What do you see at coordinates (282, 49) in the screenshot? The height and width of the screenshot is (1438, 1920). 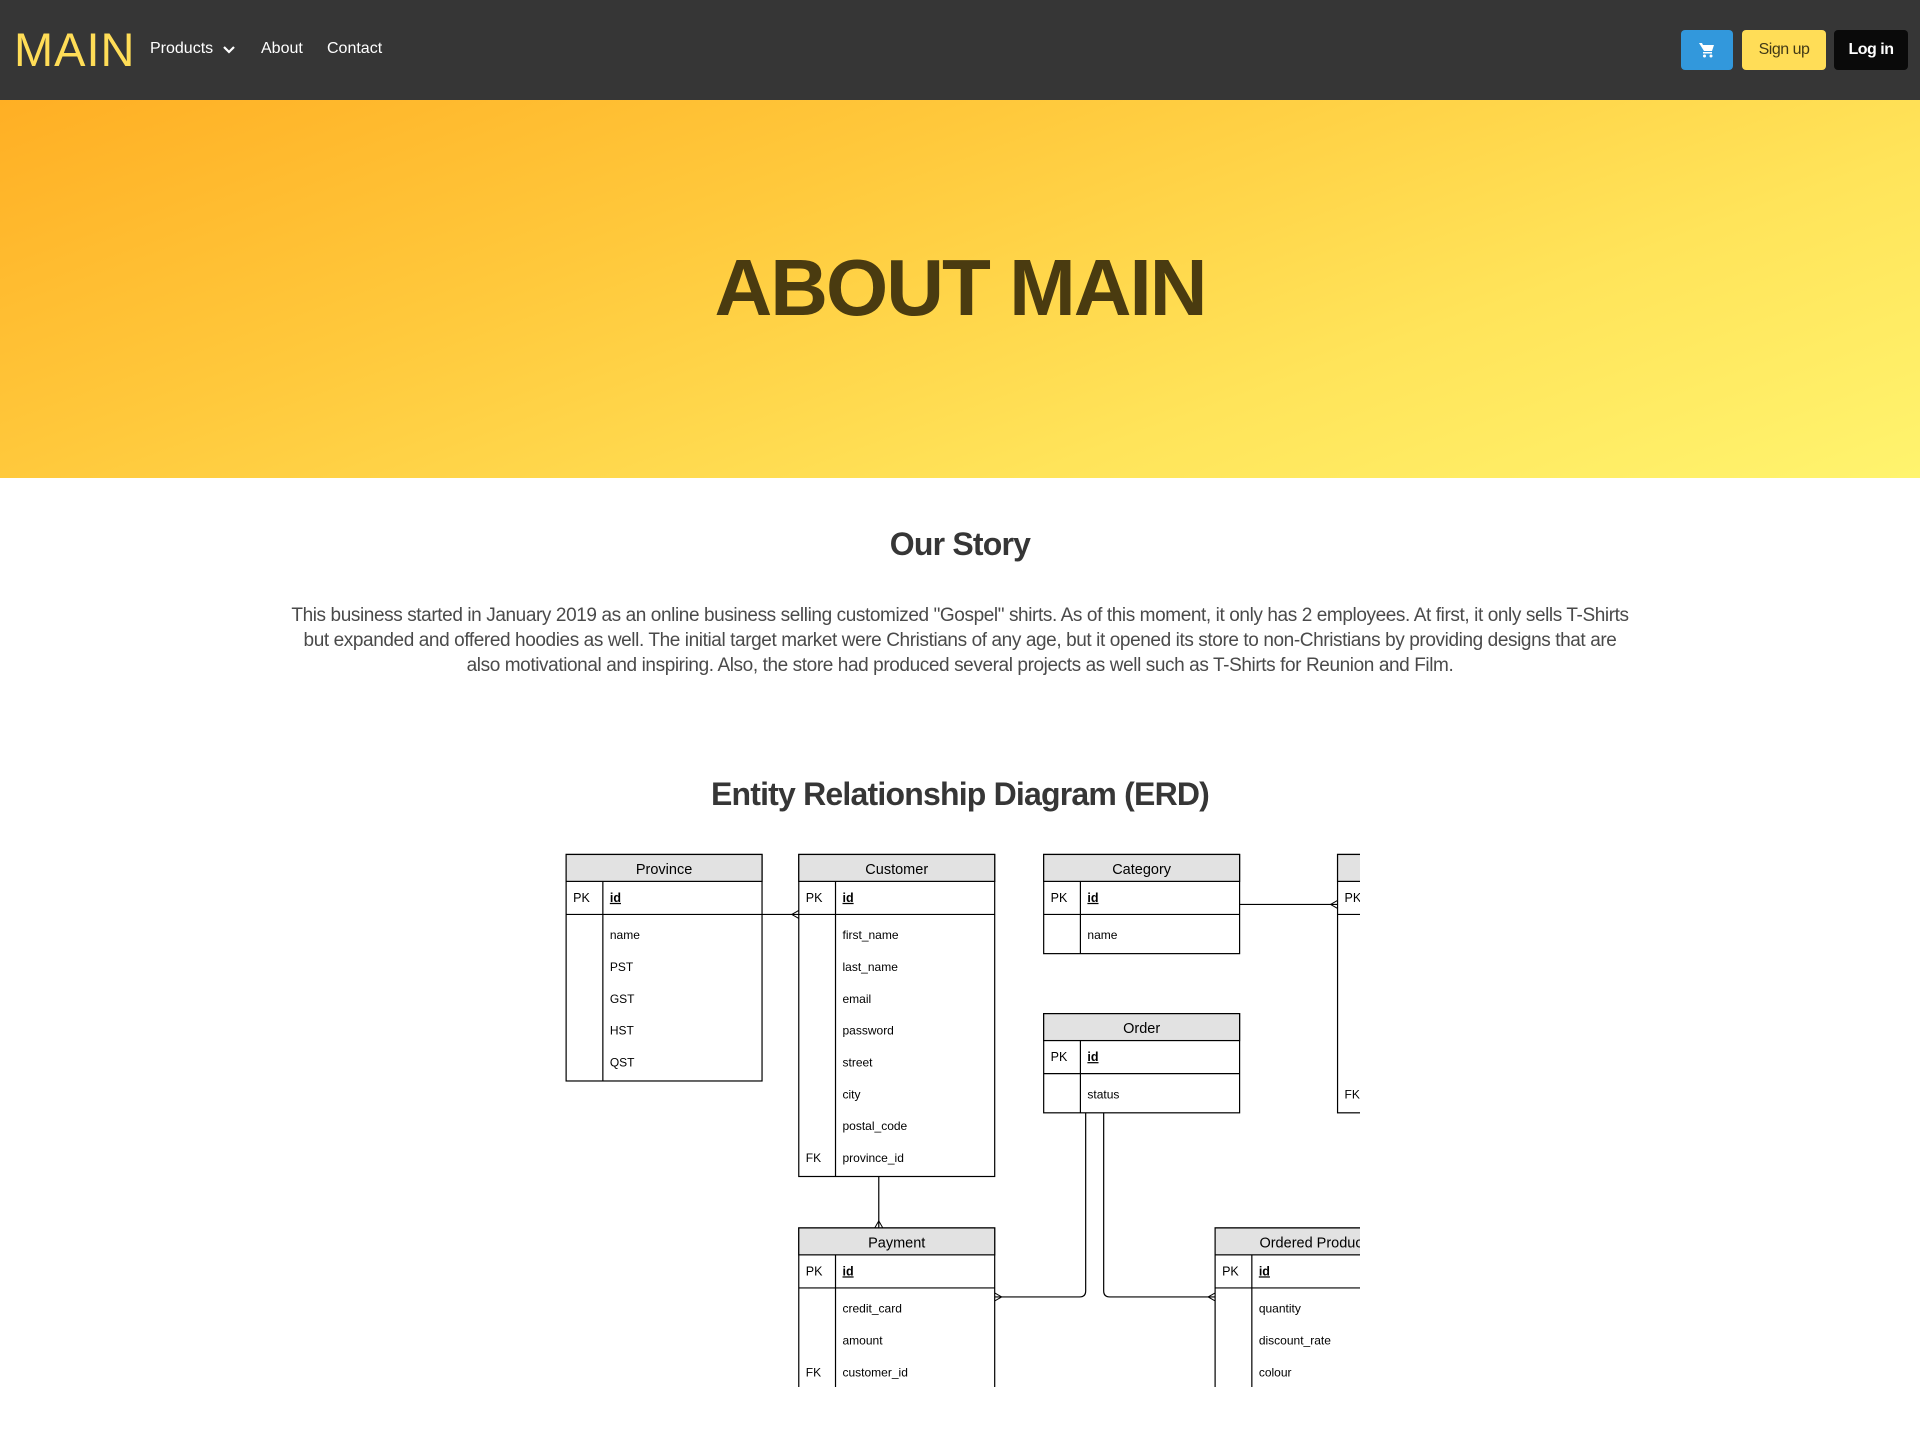 I see `nav-about-link: About` at bounding box center [282, 49].